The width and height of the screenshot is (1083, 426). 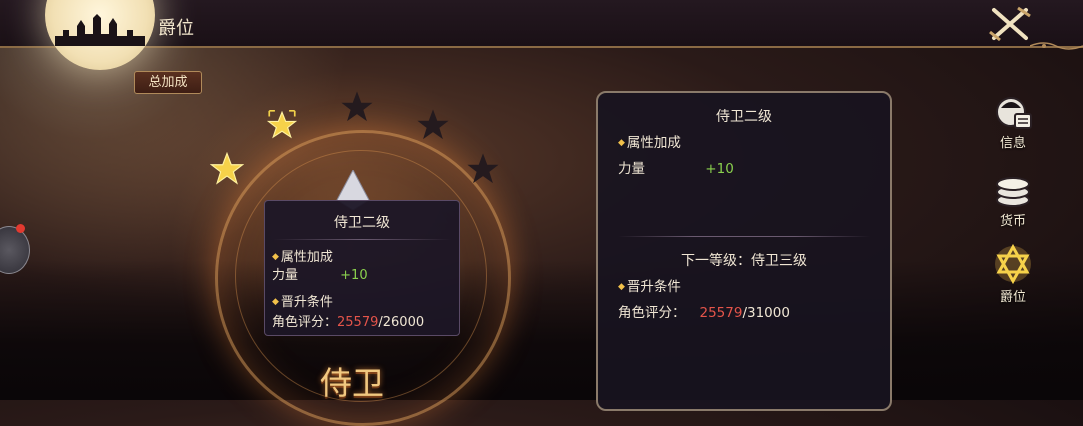 What do you see at coordinates (1013, 192) in the screenshot?
I see `coins-icon` at bounding box center [1013, 192].